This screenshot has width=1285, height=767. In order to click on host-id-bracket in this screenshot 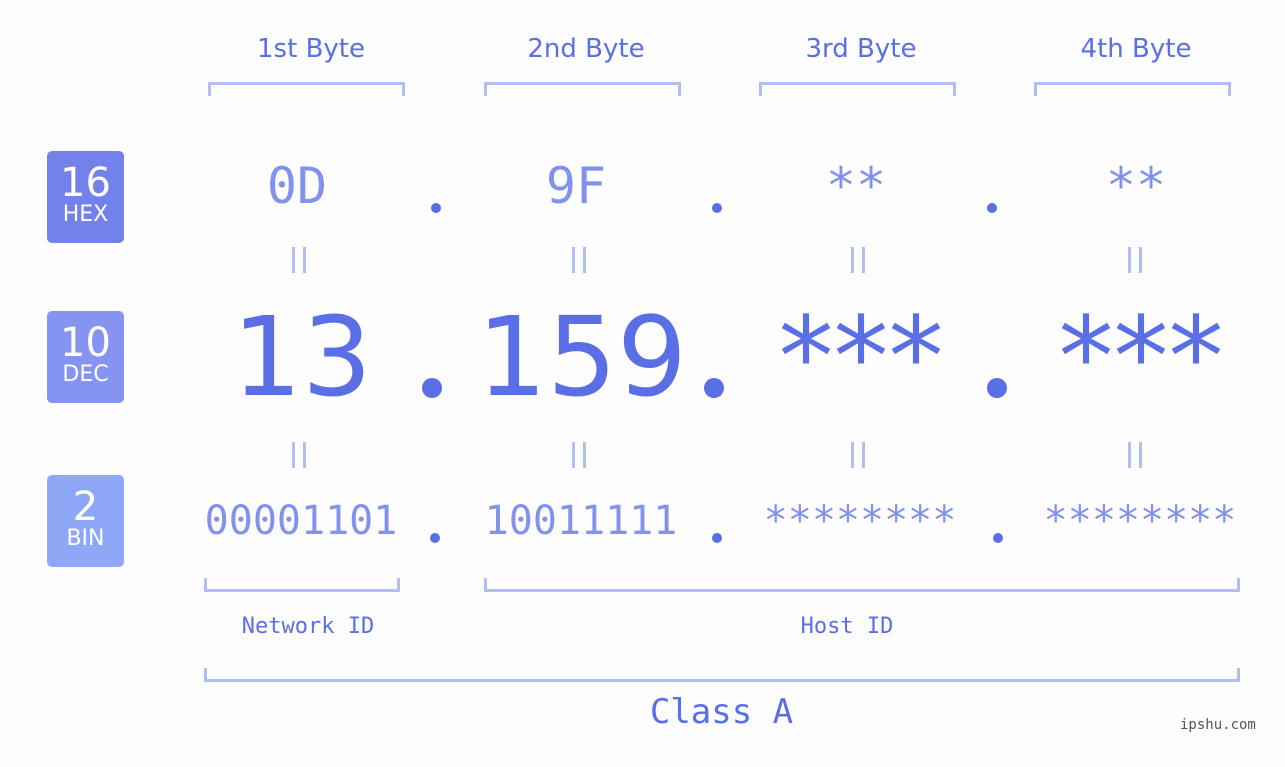, I will do `click(862, 585)`.